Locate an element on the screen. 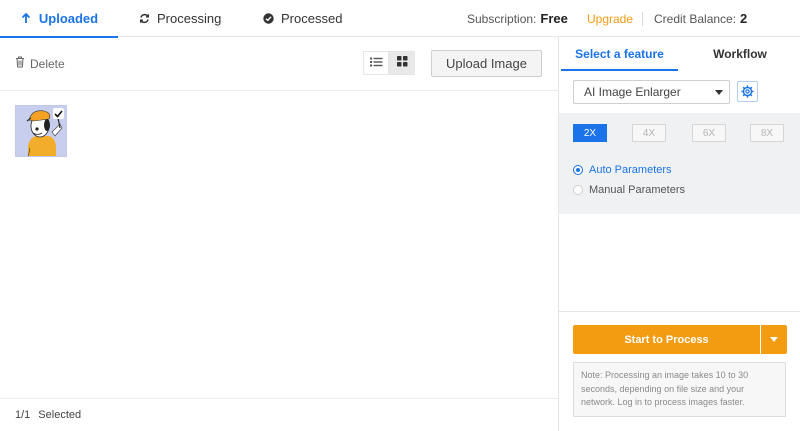 The height and width of the screenshot is (431, 800). tab-processing-label: Processing is located at coordinates (189, 18).